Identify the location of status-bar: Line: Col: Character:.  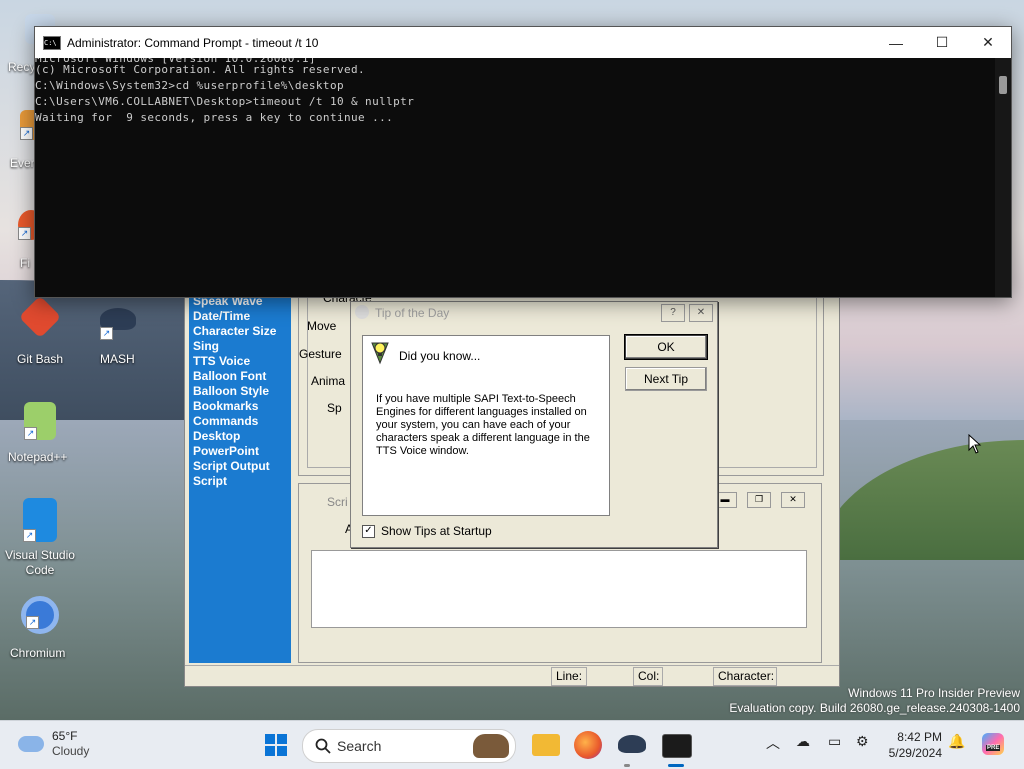
(512, 675).